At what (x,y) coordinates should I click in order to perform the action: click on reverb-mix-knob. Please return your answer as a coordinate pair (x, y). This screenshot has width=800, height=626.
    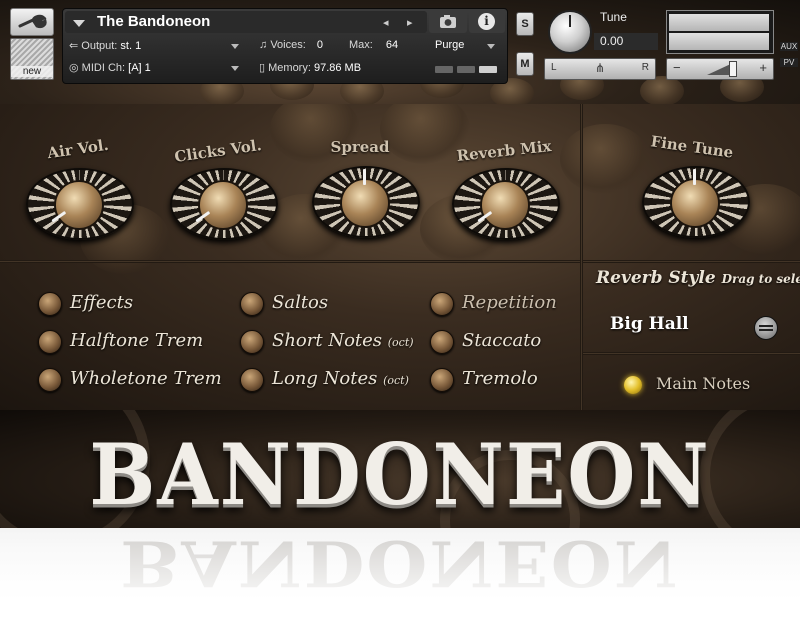
    Looking at the image, I should click on (506, 202).